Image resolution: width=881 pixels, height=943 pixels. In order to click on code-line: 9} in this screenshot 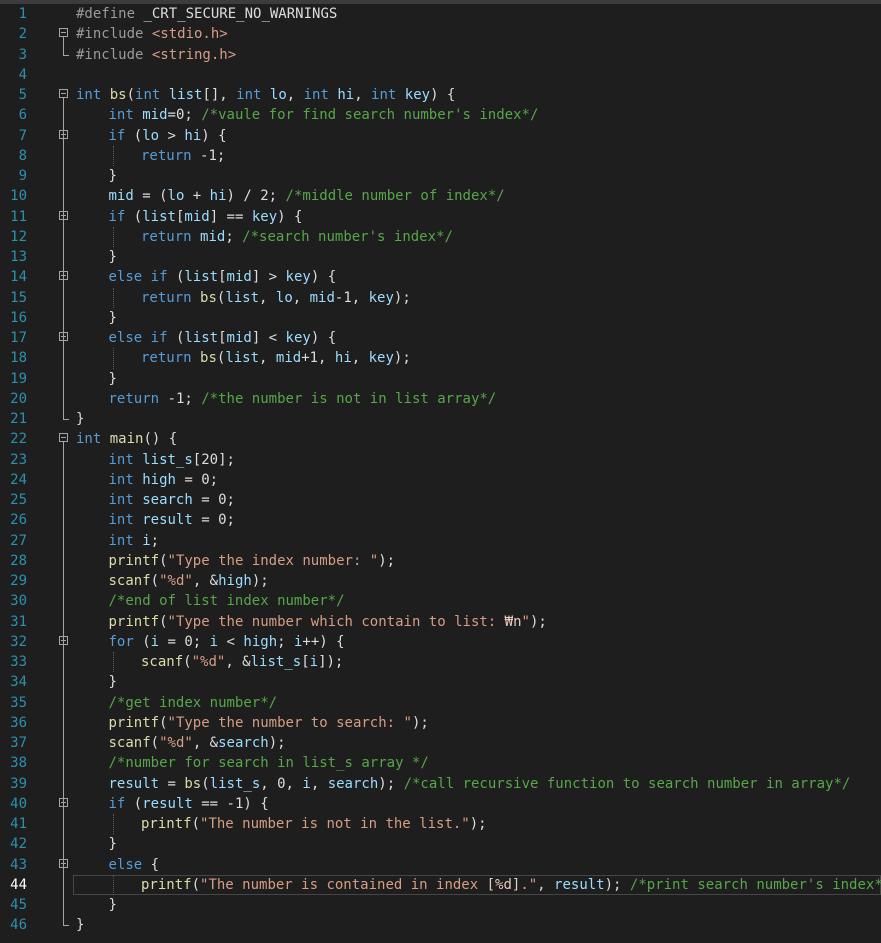, I will do `click(440, 176)`.